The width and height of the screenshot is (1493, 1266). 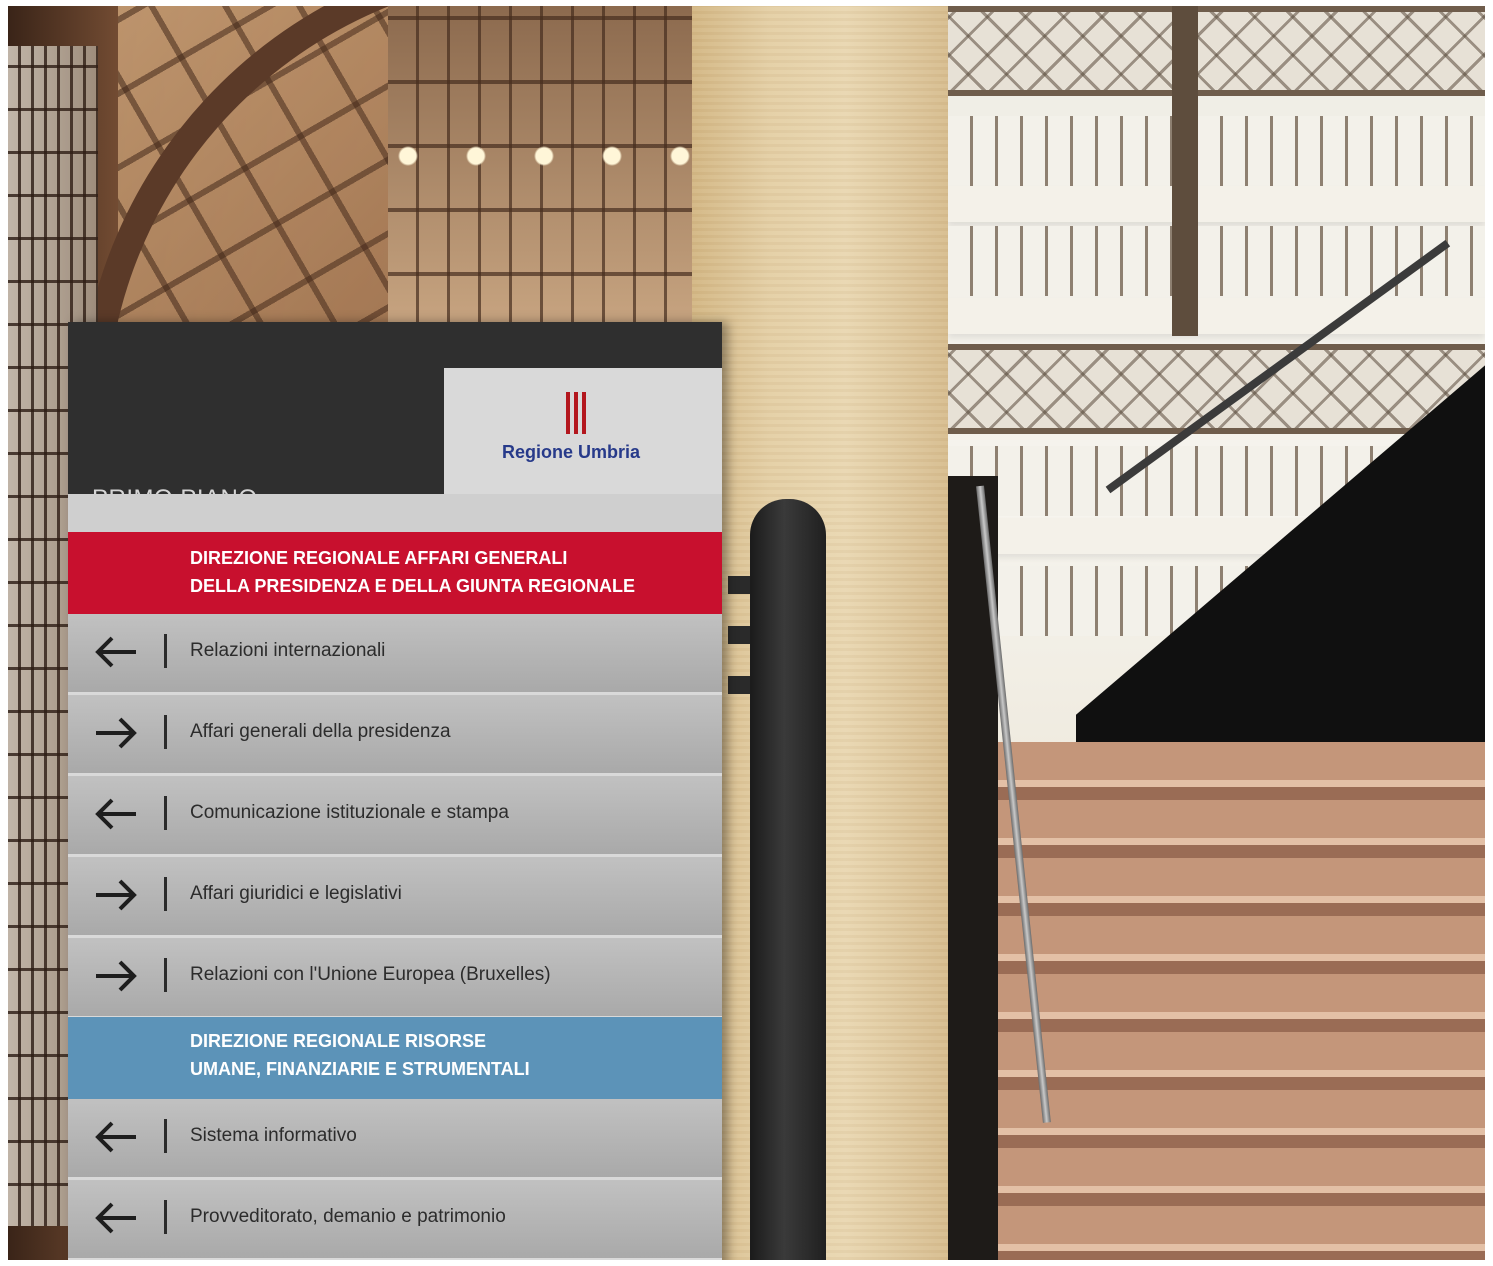 What do you see at coordinates (1185, 171) in the screenshot?
I see `steel-column` at bounding box center [1185, 171].